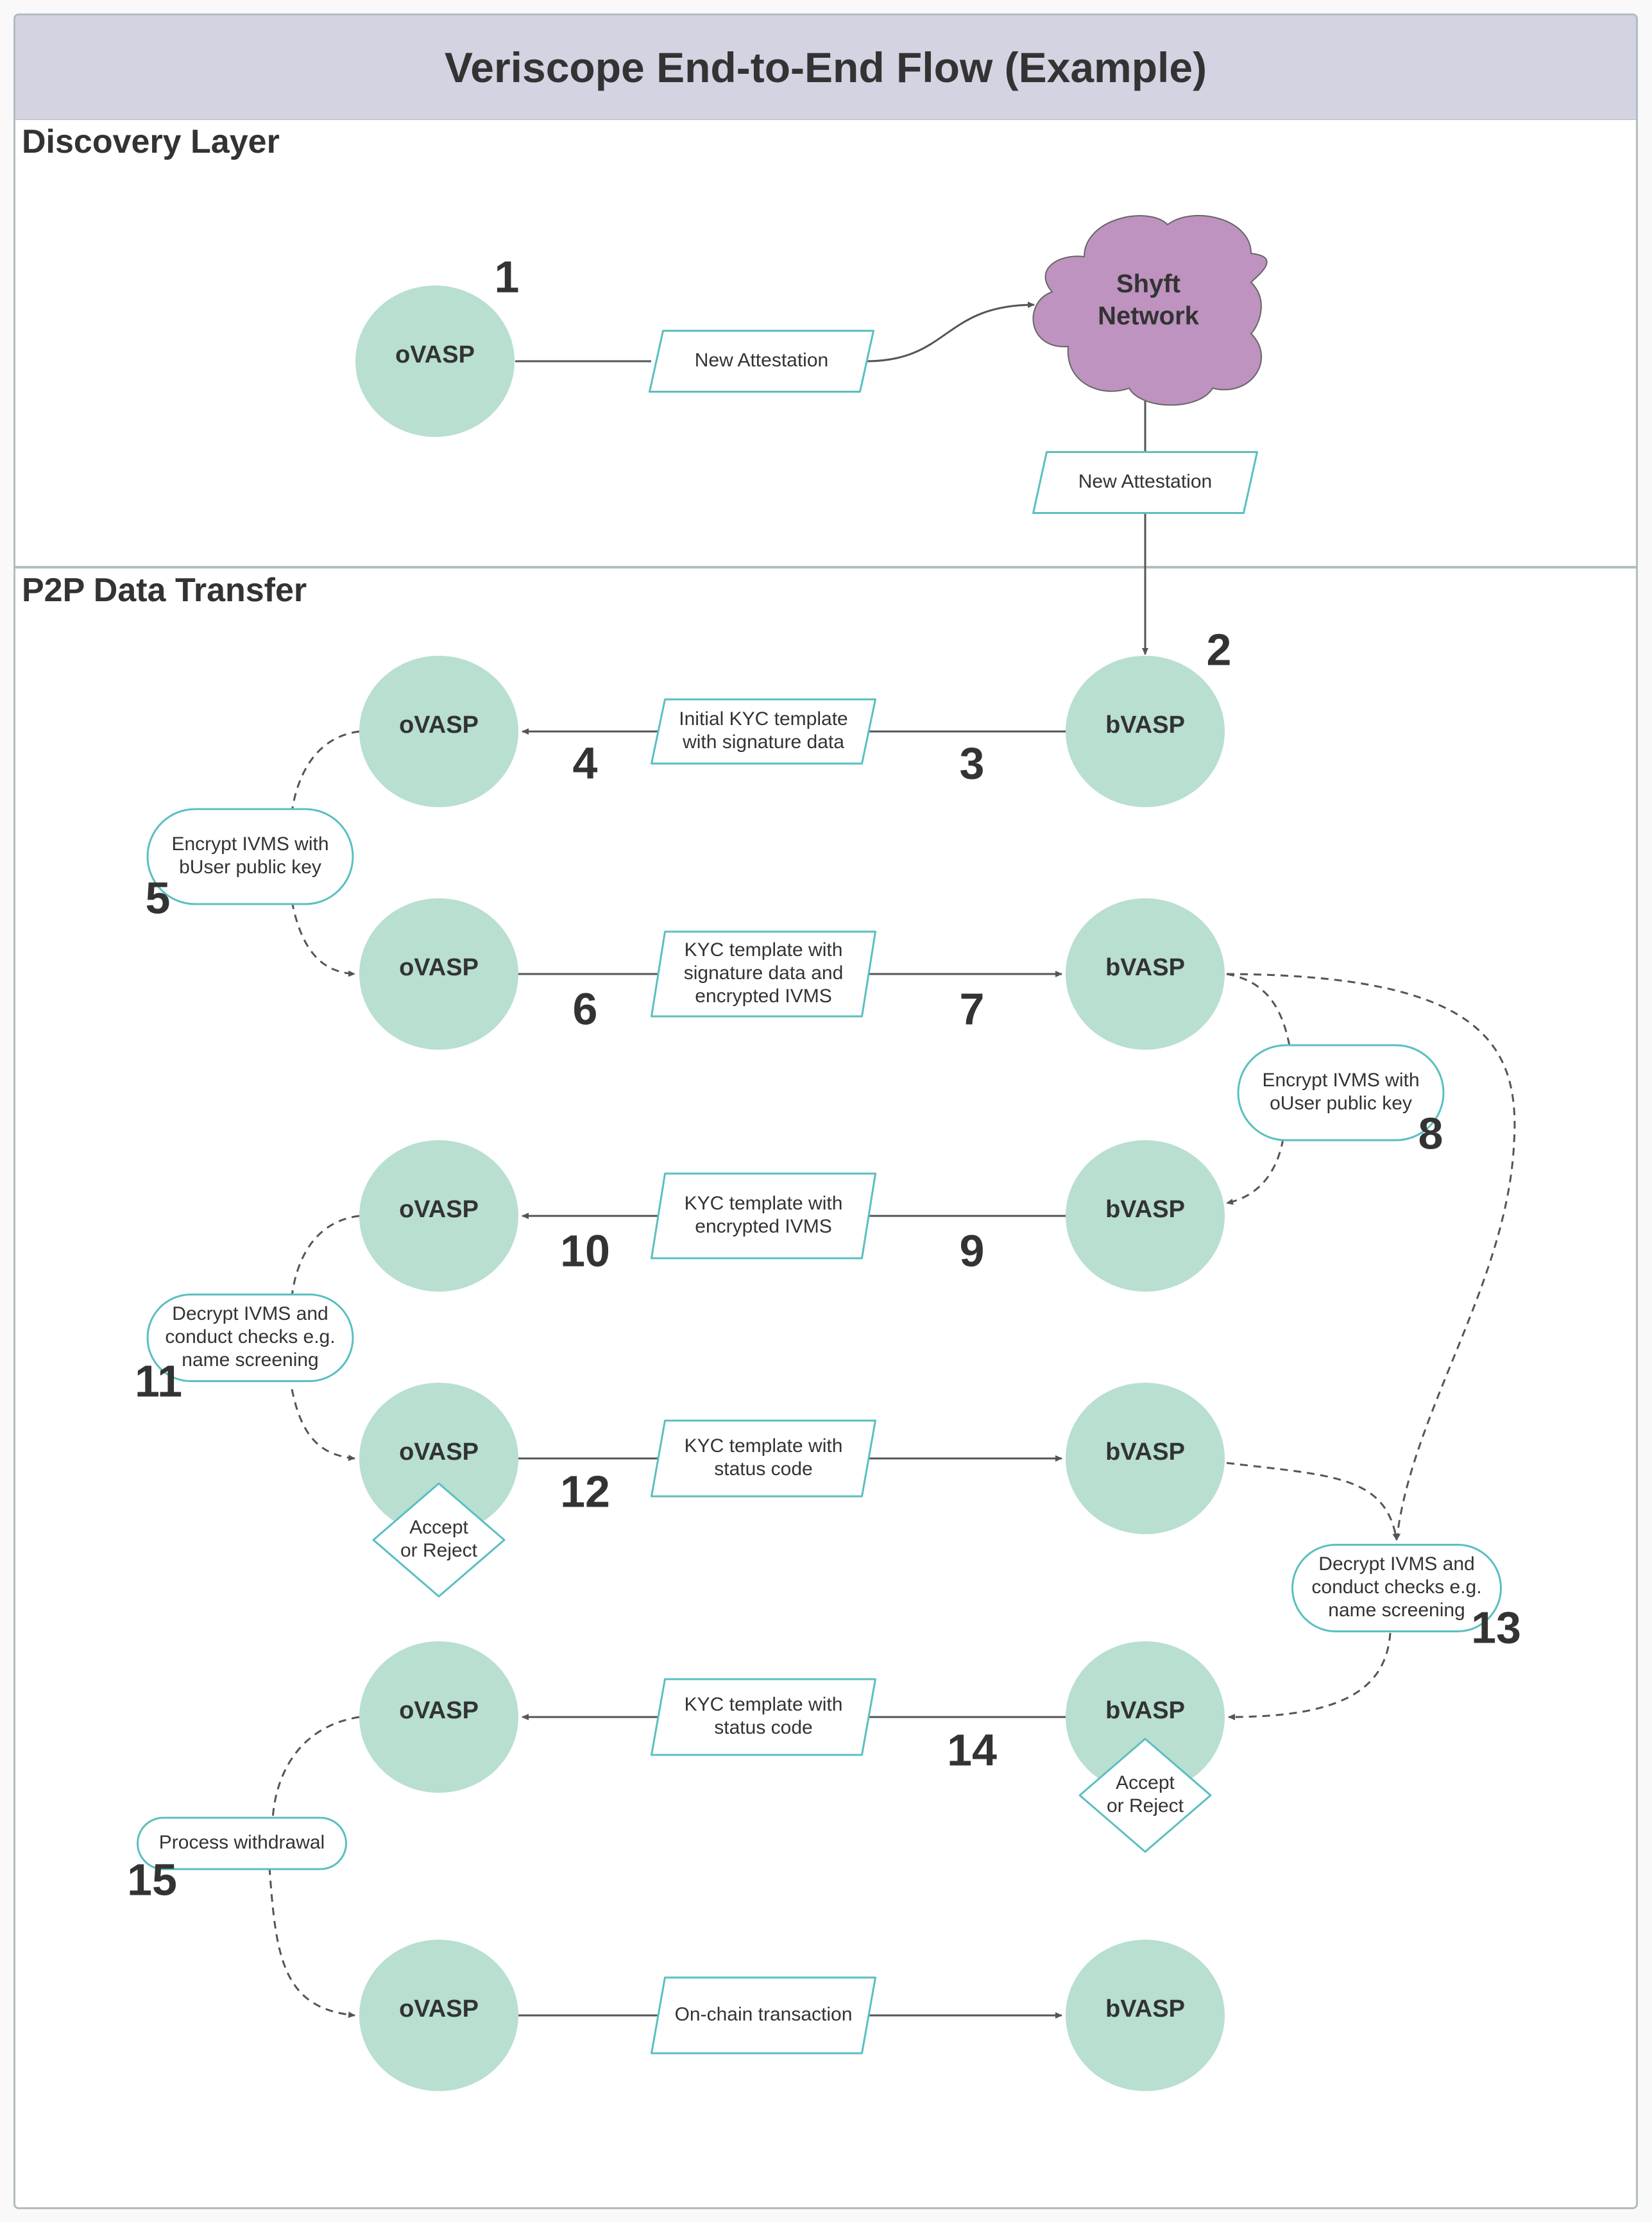 The width and height of the screenshot is (1652, 2222). I want to click on step-number-12: 12, so click(585, 1491).